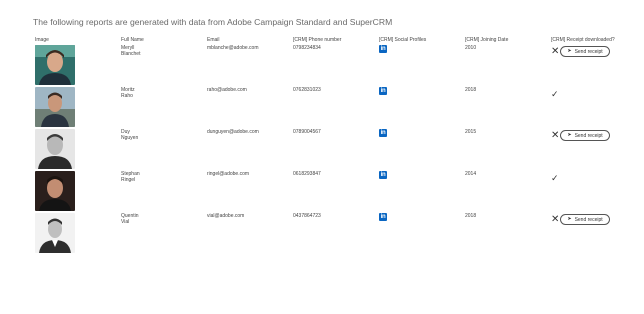 This screenshot has width=644, height=314. I want to click on last-name: Ringel, so click(128, 180).